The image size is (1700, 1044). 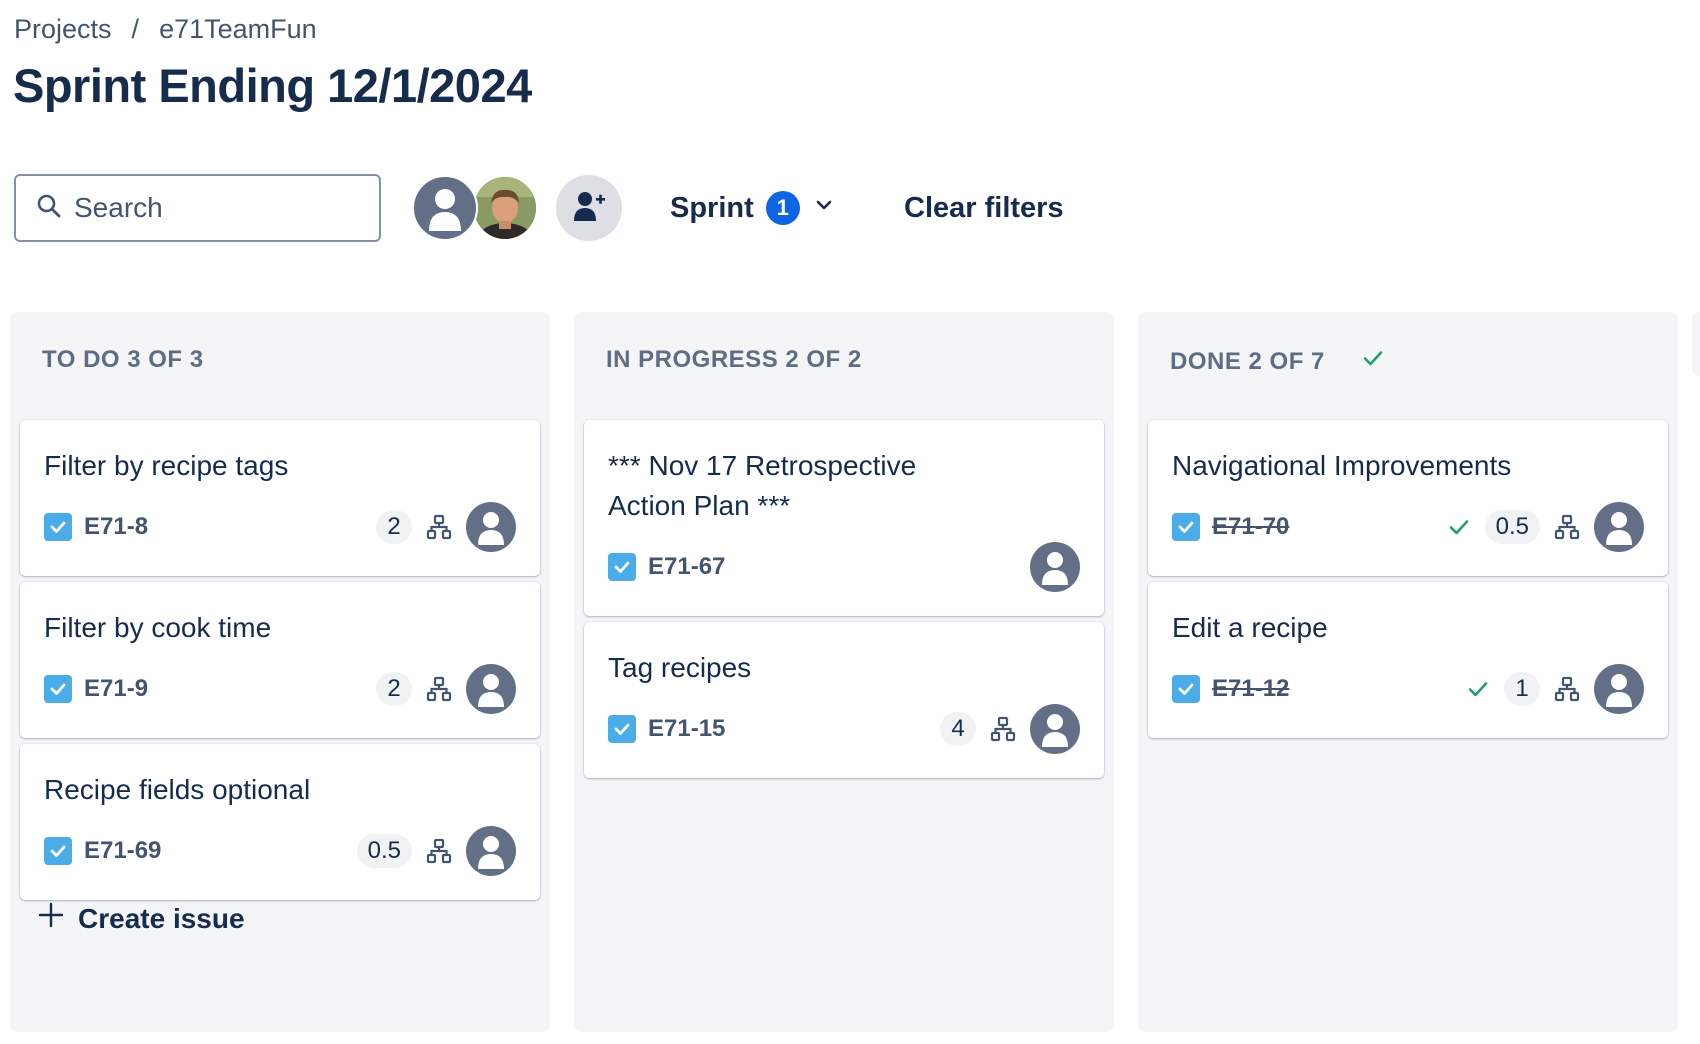 What do you see at coordinates (122, 851) in the screenshot?
I see `issue-key: E71-69` at bounding box center [122, 851].